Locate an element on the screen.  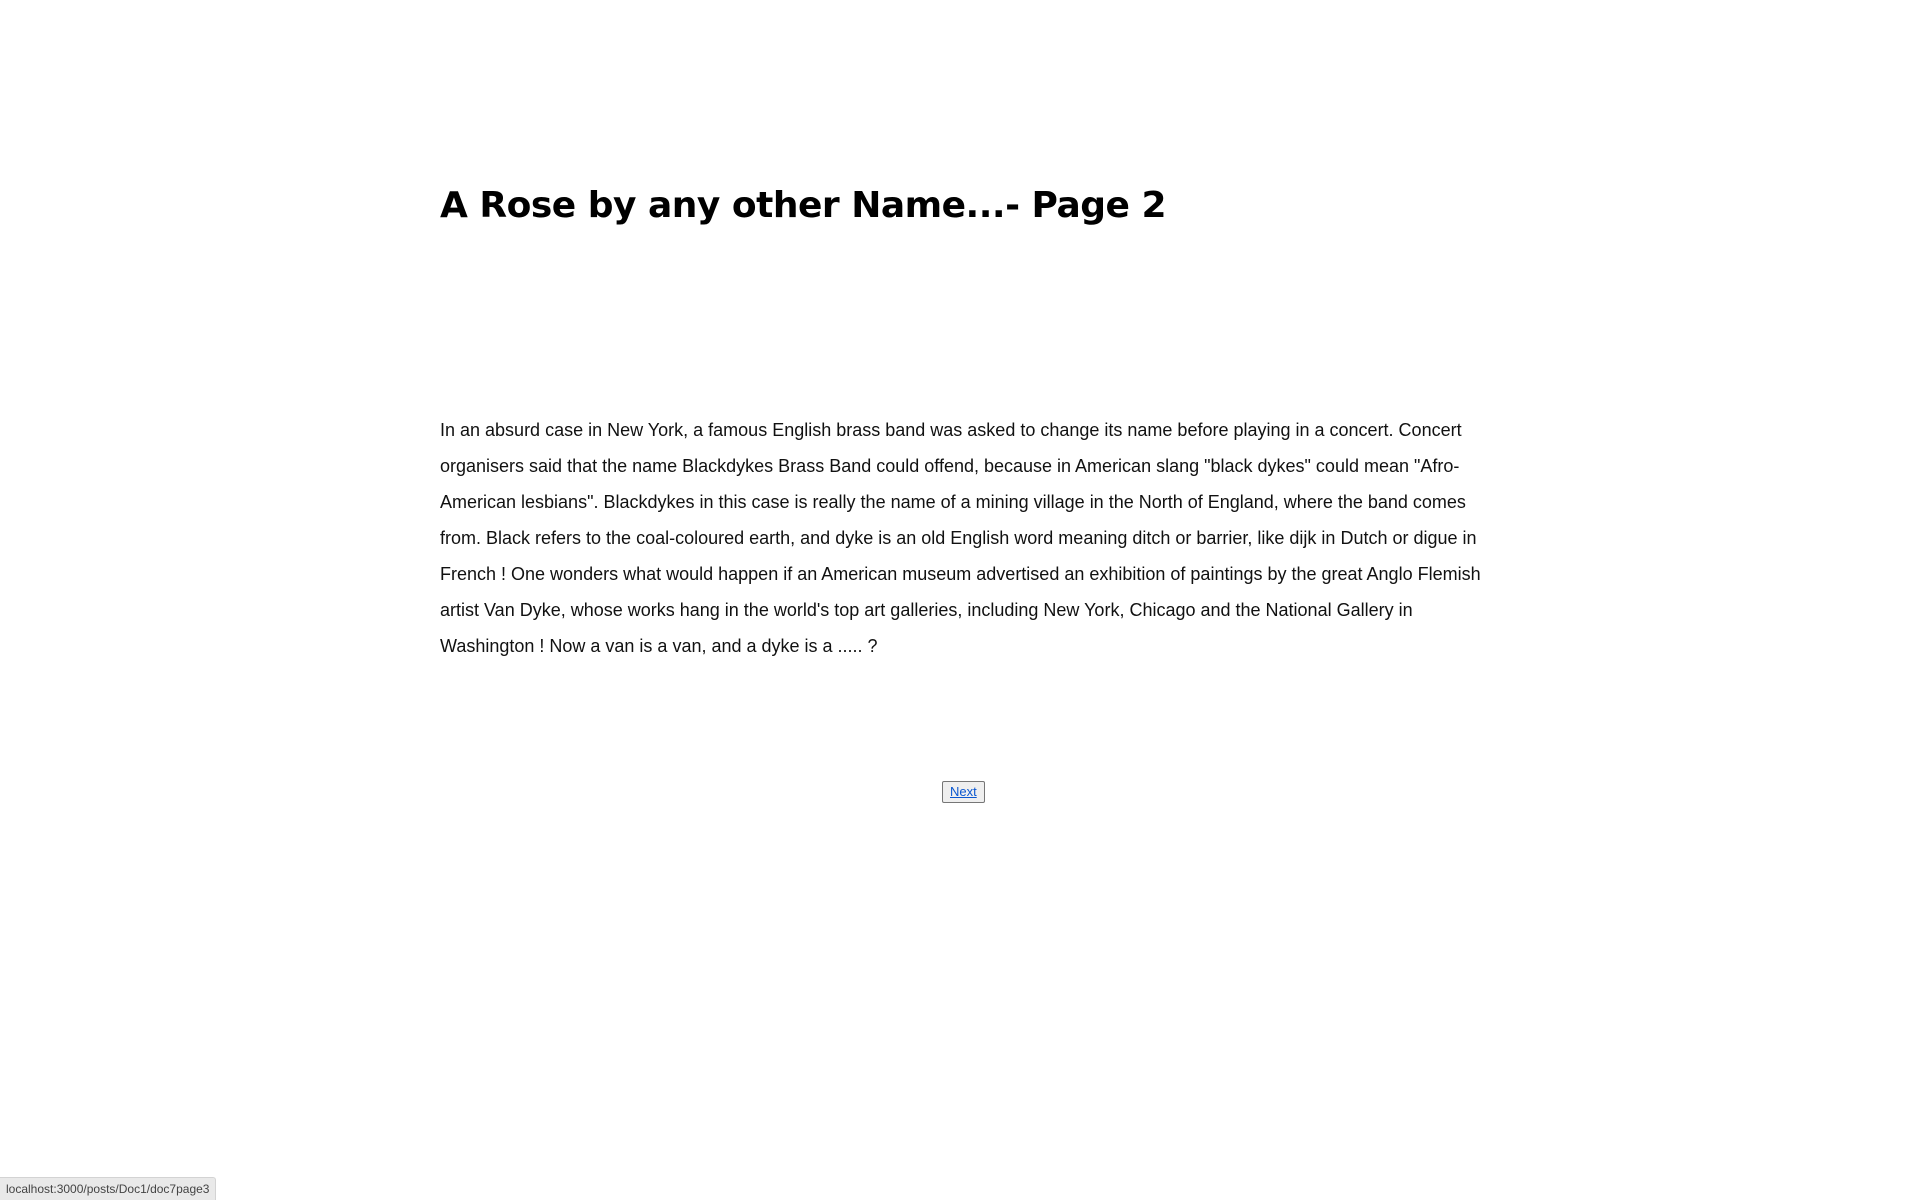
content-area: A Rose by any other Name...- Page 2 is located at coordinates (970, 206).